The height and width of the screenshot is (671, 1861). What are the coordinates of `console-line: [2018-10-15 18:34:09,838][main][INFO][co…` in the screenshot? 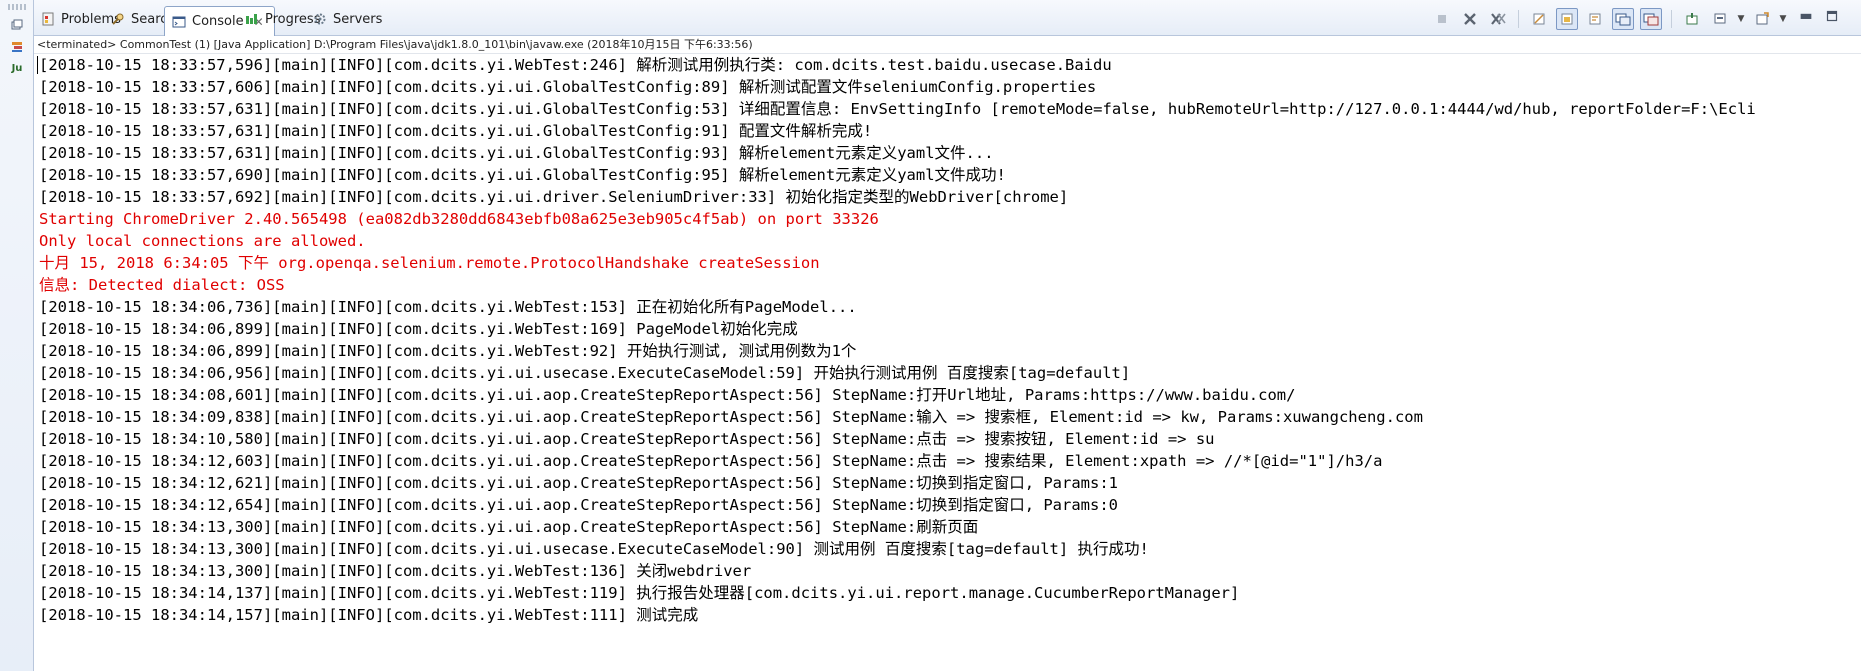 It's located at (731, 417).